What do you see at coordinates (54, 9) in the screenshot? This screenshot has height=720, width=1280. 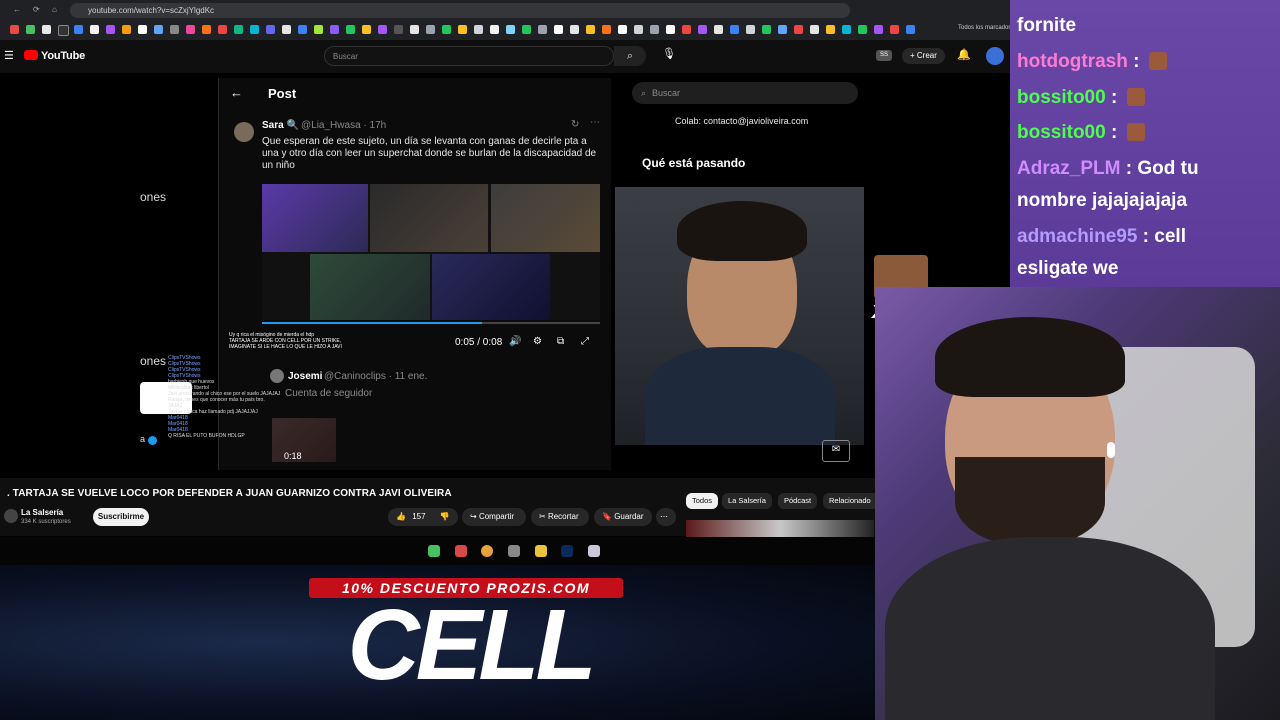 I see `home-icon: ⌂` at bounding box center [54, 9].